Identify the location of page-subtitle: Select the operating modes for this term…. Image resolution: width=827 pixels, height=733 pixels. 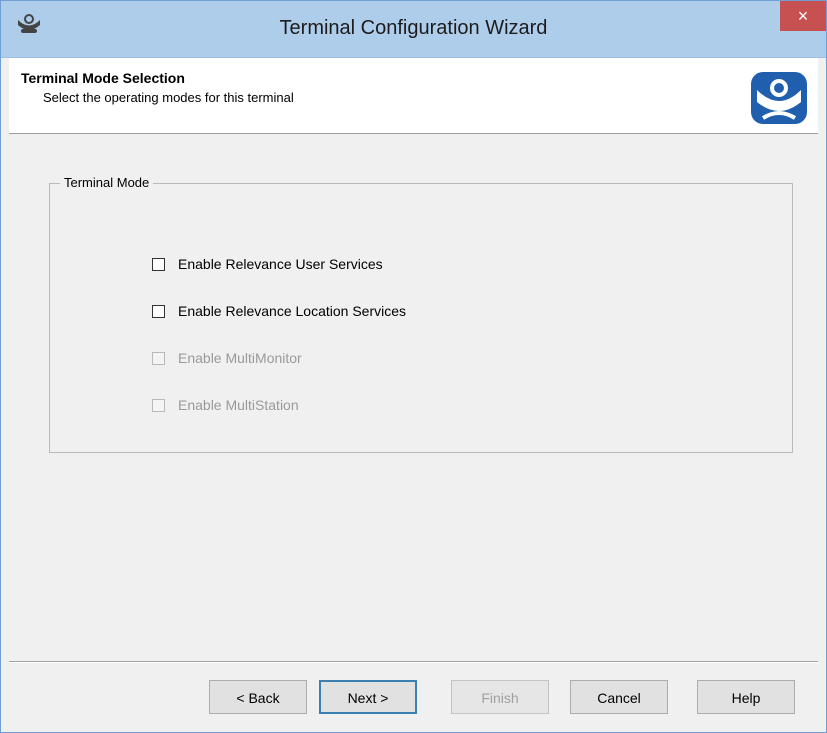
(168, 97).